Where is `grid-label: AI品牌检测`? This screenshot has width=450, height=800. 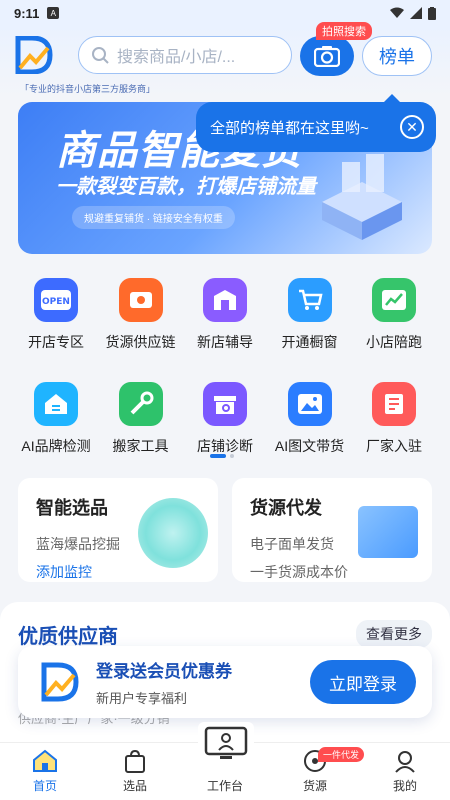 grid-label: AI品牌检测 is located at coordinates (56, 446).